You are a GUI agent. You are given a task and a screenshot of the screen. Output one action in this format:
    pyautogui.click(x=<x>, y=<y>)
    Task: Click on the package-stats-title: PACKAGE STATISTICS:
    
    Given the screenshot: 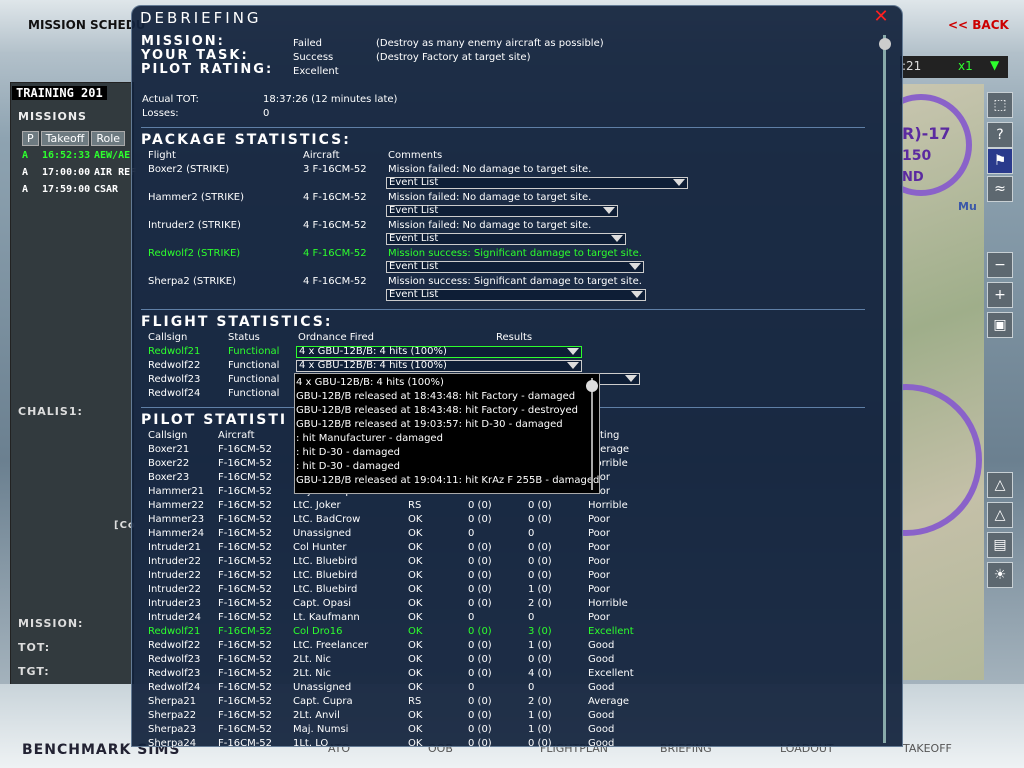 What is the action you would take?
    pyautogui.click(x=246, y=140)
    